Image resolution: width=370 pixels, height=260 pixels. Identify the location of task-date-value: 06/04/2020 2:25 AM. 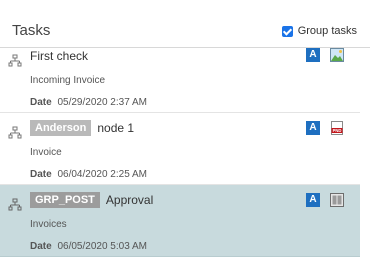
(102, 174).